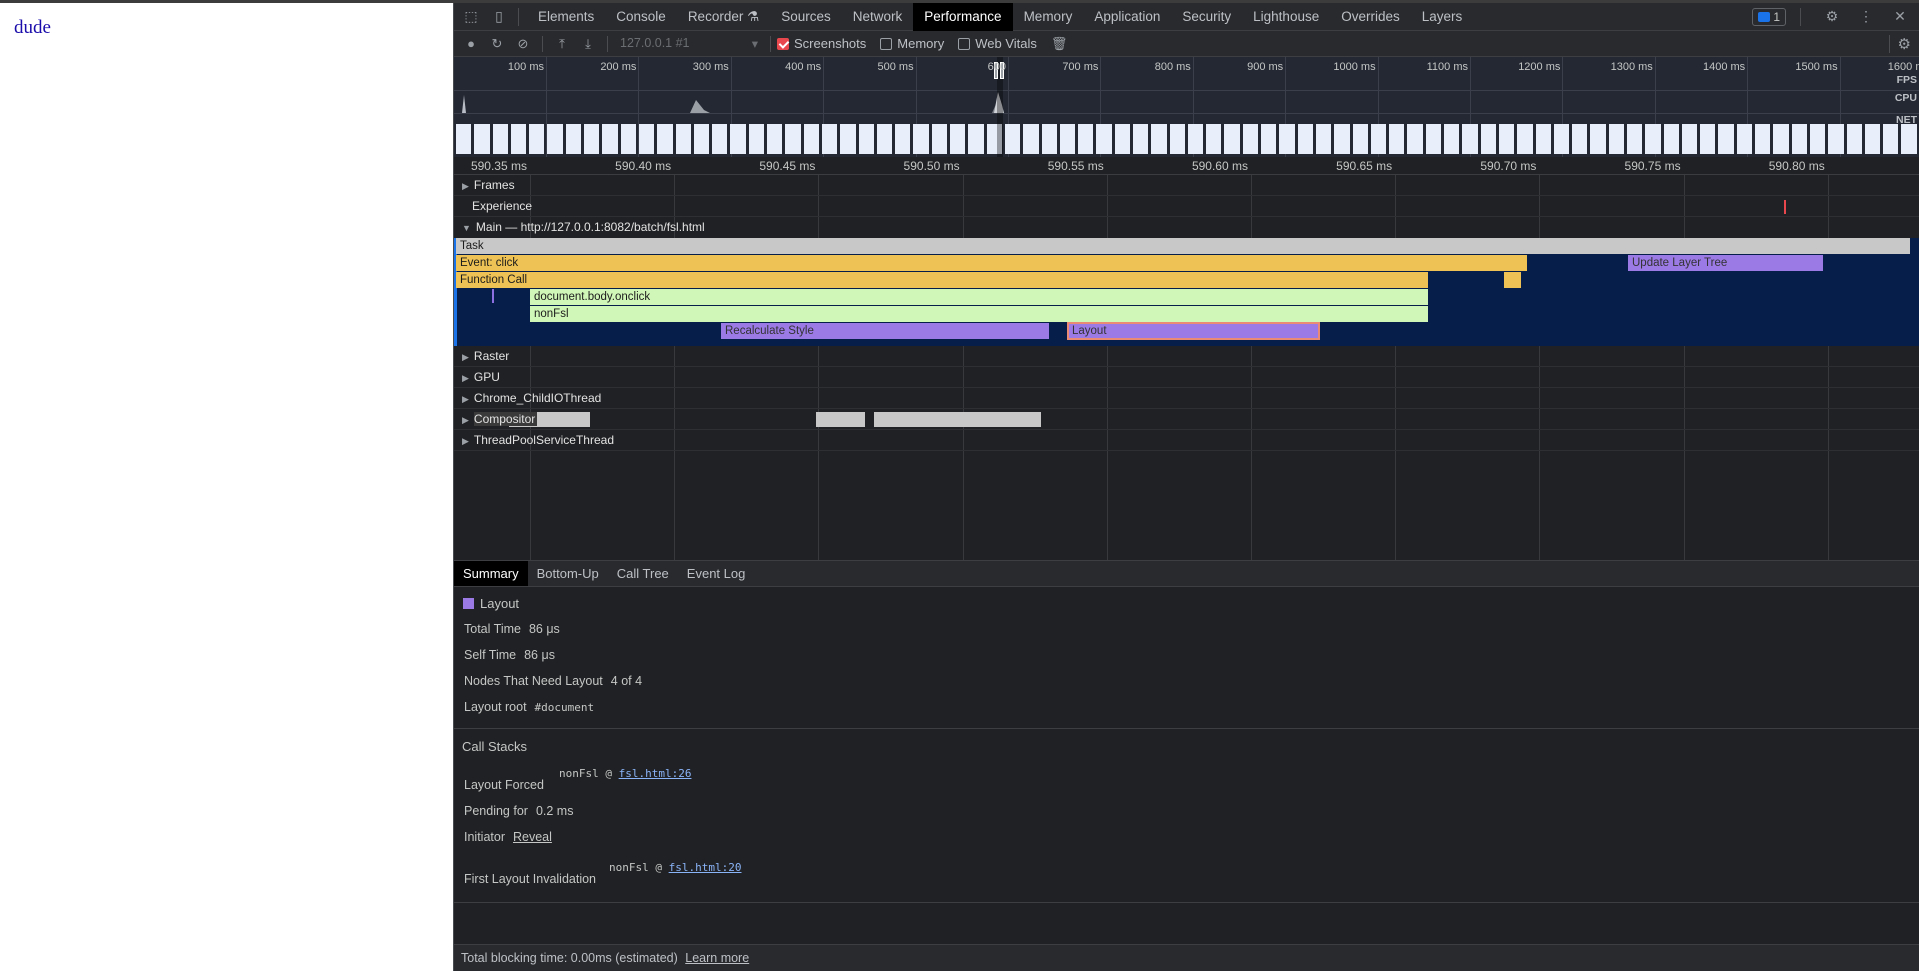 This screenshot has width=1919, height=971. Describe the element at coordinates (1186, 440) in the screenshot. I see `track-threadpool: ▶ ThreadPoolServiceThread` at that location.